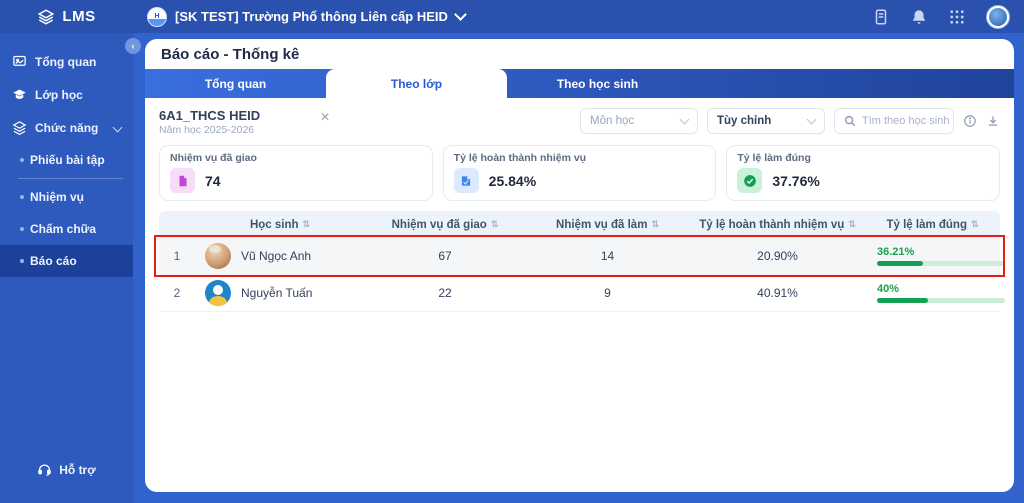 The height and width of the screenshot is (503, 1024). I want to click on col-done-header: Nhiệm vụ đã làm ⇅, so click(607, 225).